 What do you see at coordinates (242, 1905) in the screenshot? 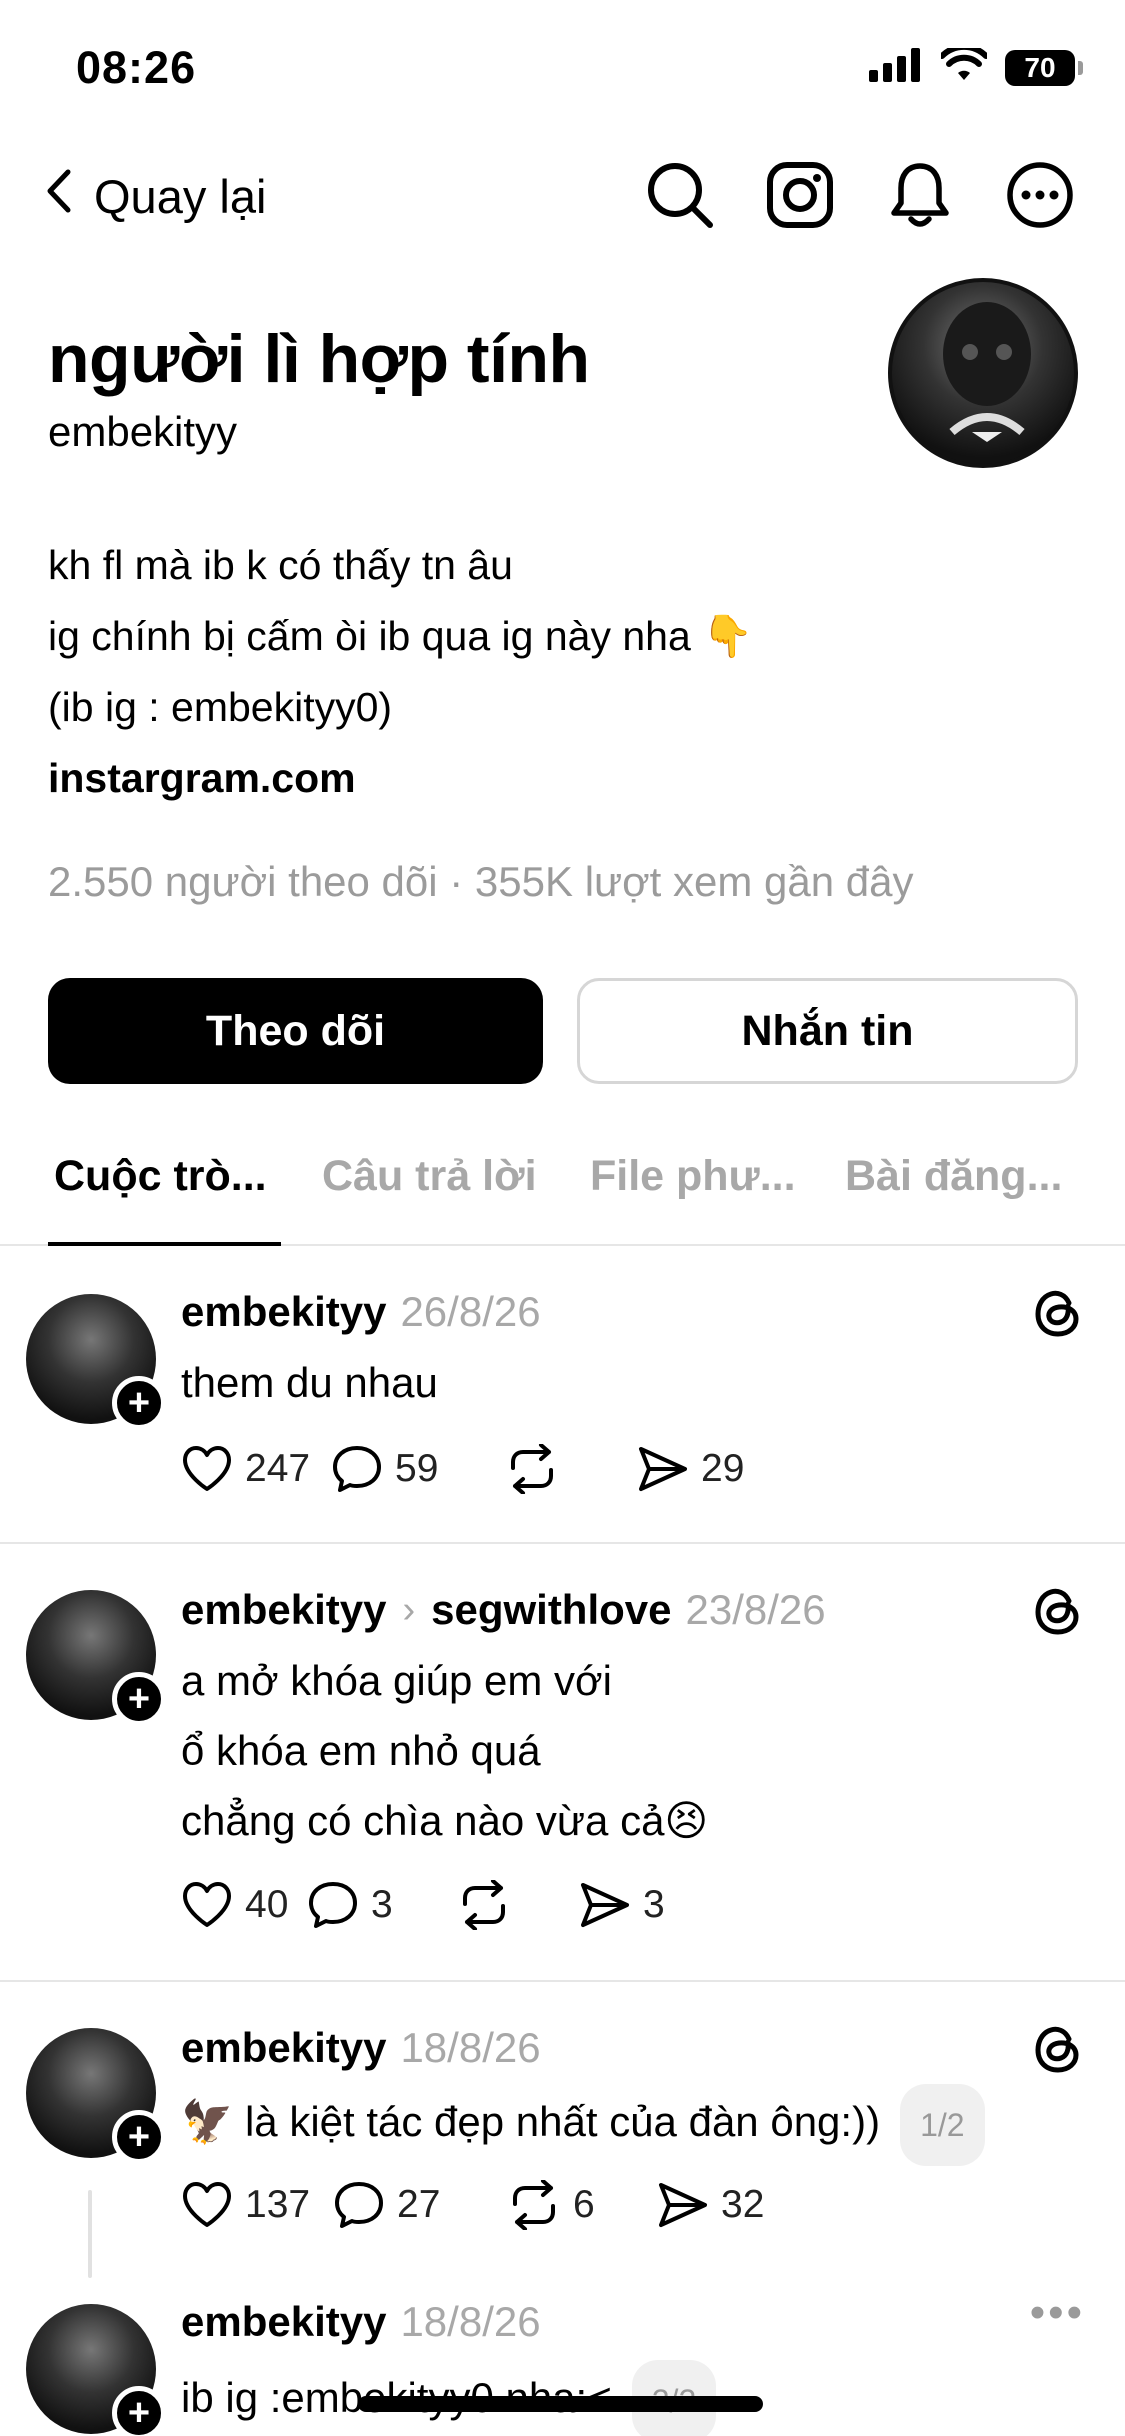
I see `like-button: 40` at bounding box center [242, 1905].